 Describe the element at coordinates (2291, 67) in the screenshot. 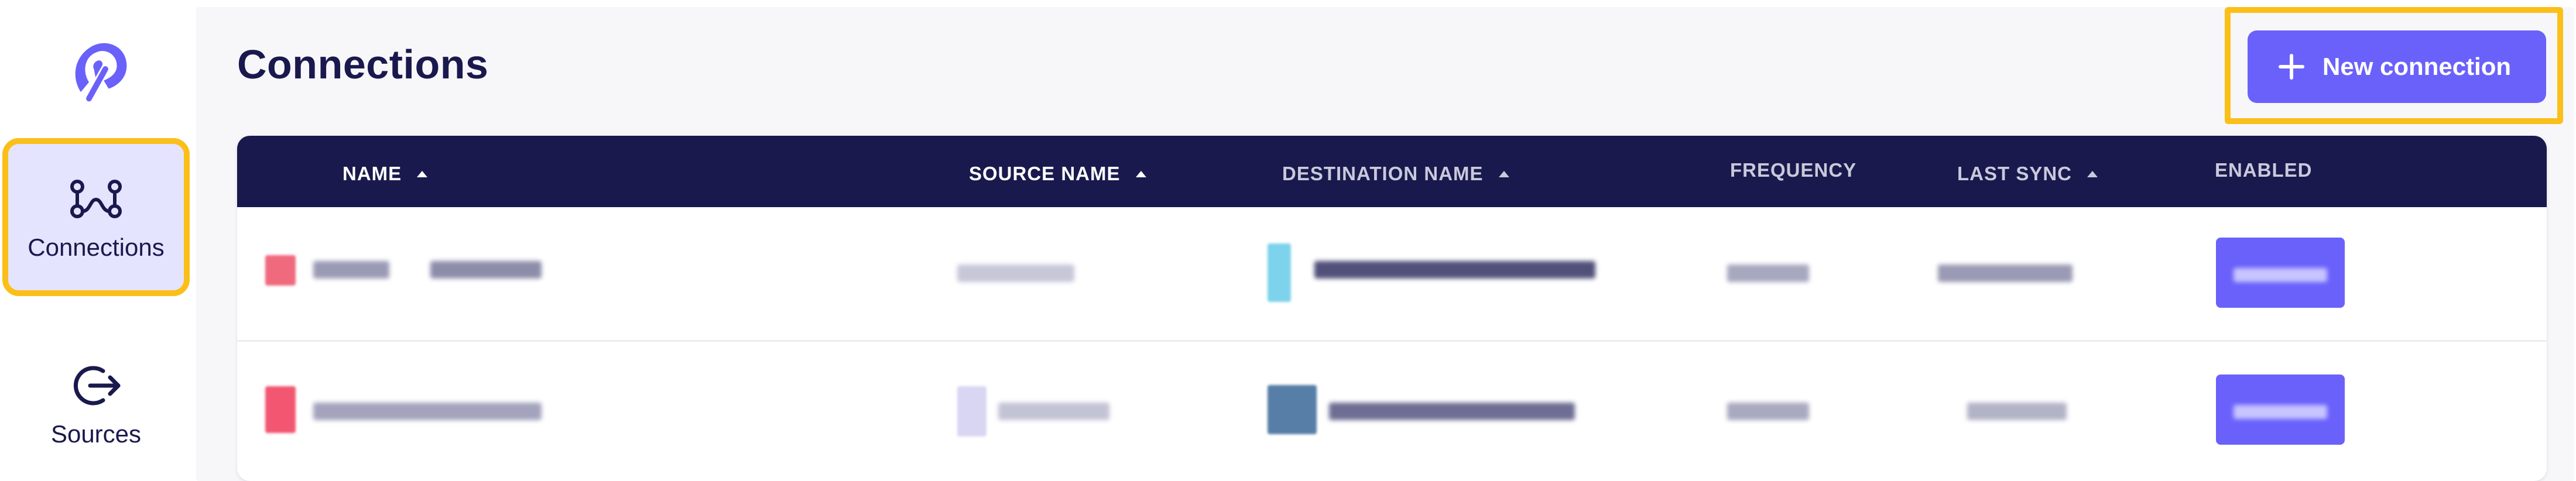

I see `plus-icon` at that location.